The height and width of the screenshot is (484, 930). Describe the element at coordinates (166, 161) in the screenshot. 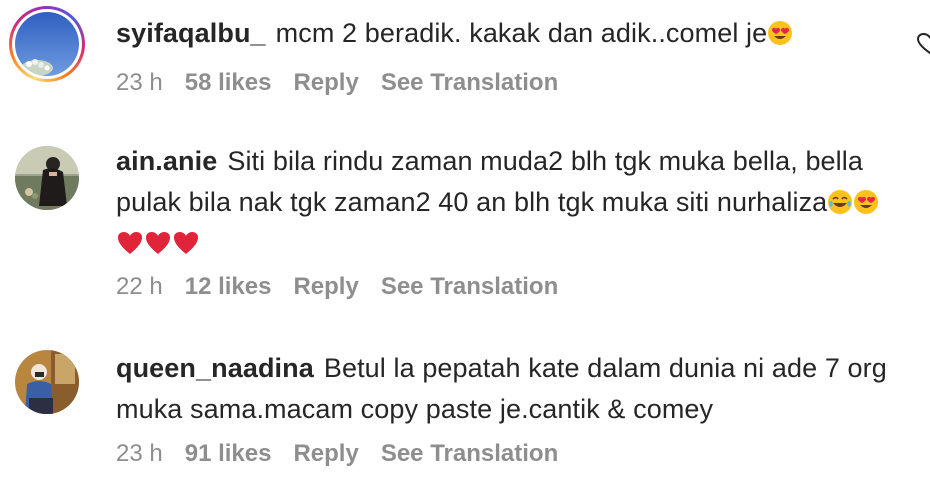

I see `comment-username: ain.anie` at that location.